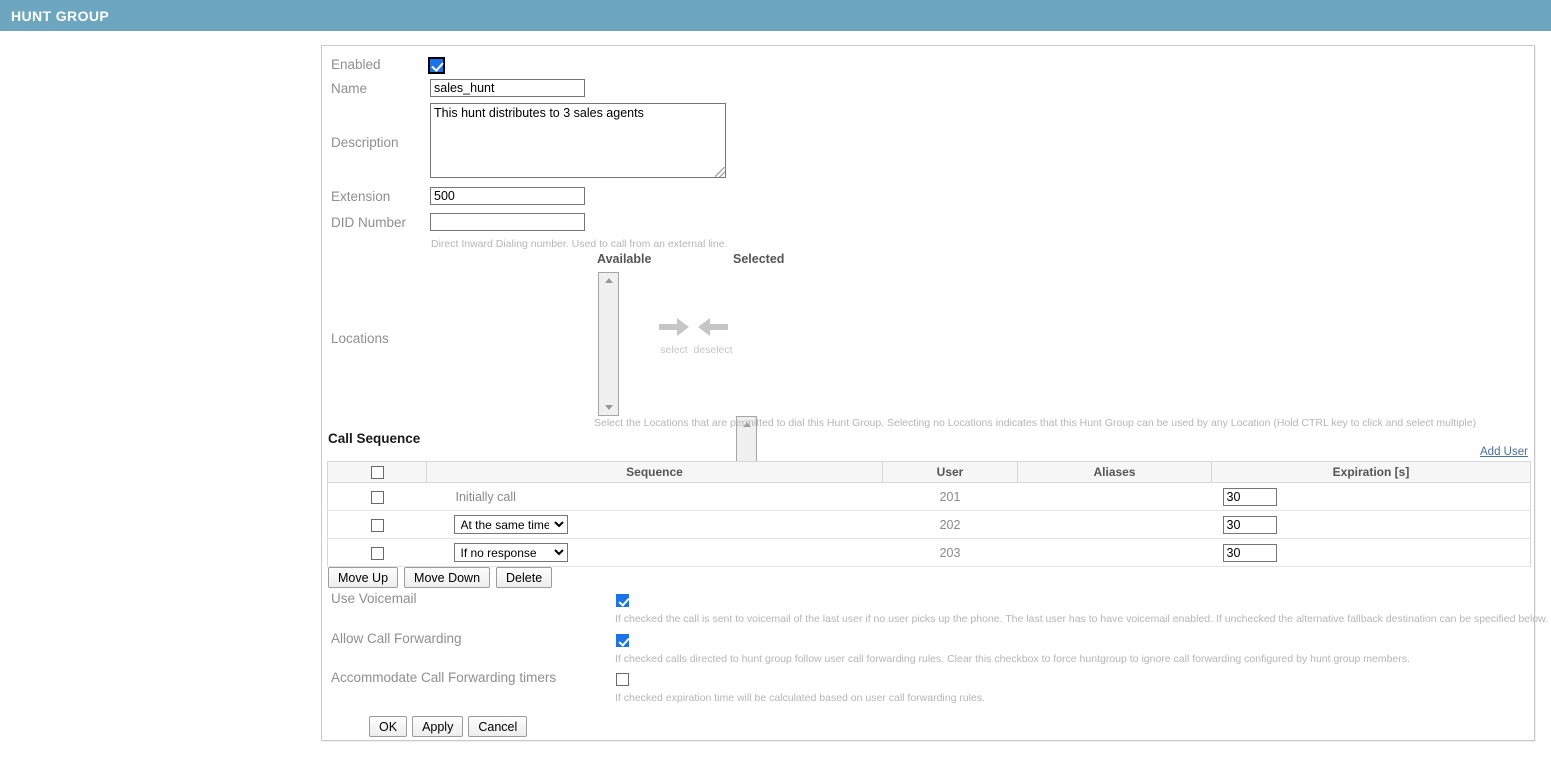 The height and width of the screenshot is (757, 1551). I want to click on allow-call-forwarding-checkbox-box, so click(622, 641).